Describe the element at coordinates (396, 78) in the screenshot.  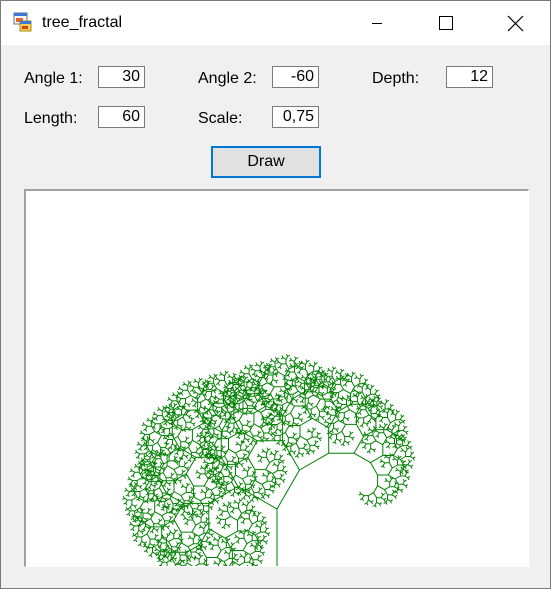
I see `depth-label: Depth:` at that location.